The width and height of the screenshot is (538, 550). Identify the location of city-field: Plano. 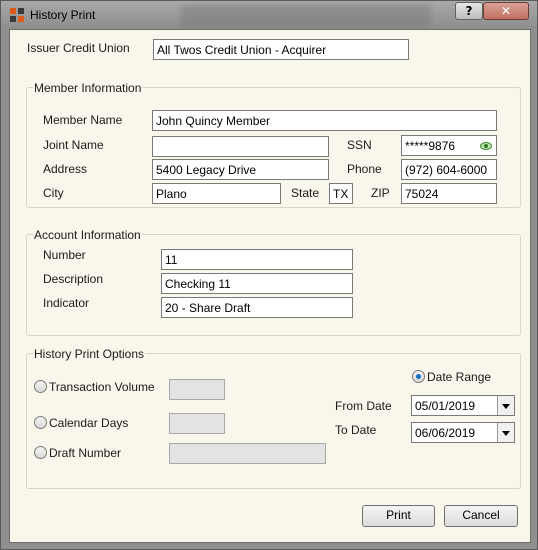
(216, 193).